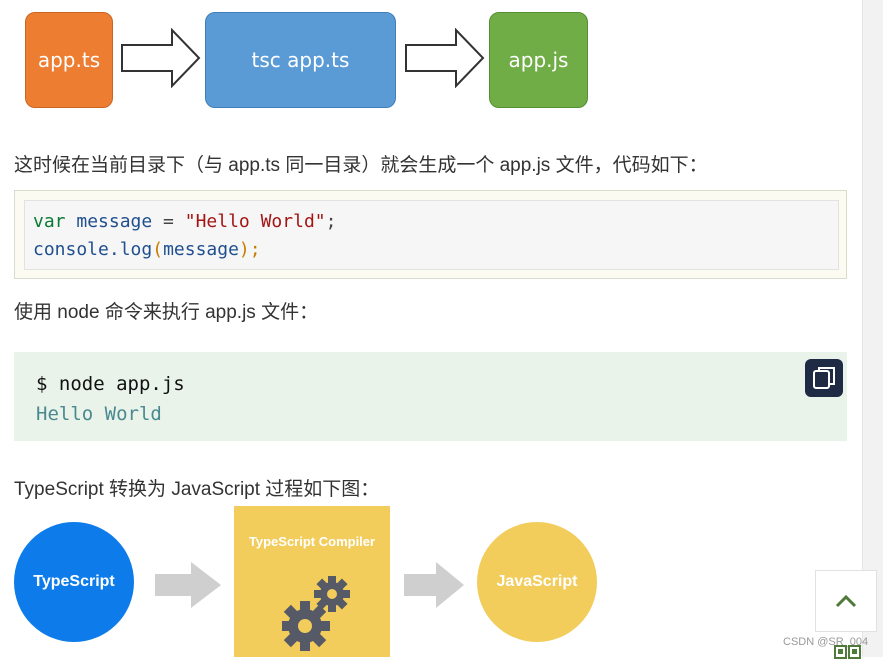 The image size is (883, 659). I want to click on scrollbar-track, so click(872, 328).